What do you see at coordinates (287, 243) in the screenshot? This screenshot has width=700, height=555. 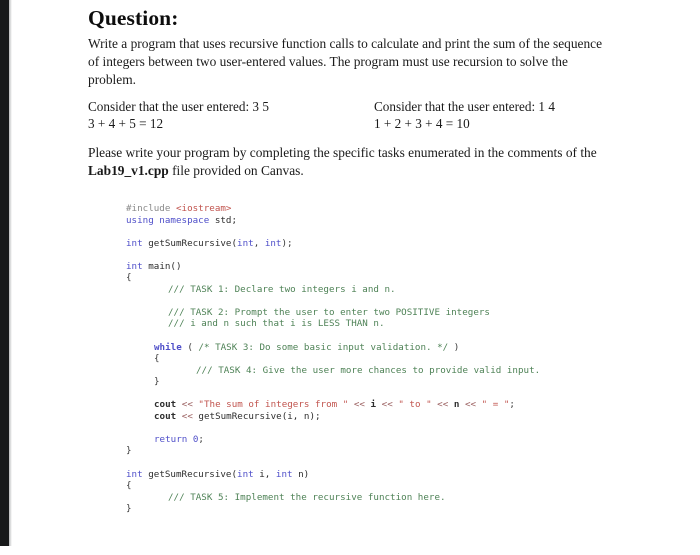 I see `prototype-end: );` at bounding box center [287, 243].